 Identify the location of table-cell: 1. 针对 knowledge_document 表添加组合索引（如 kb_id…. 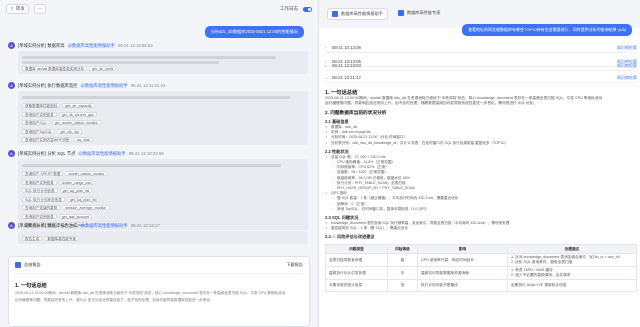
(572, 260).